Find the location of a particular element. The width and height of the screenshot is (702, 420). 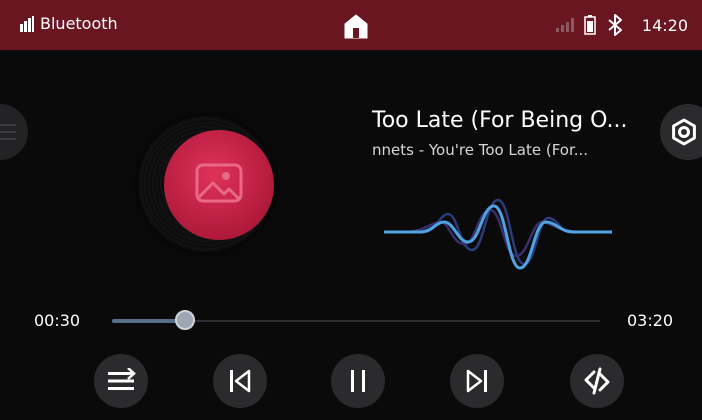

bluetooth-icon is located at coordinates (615, 25).